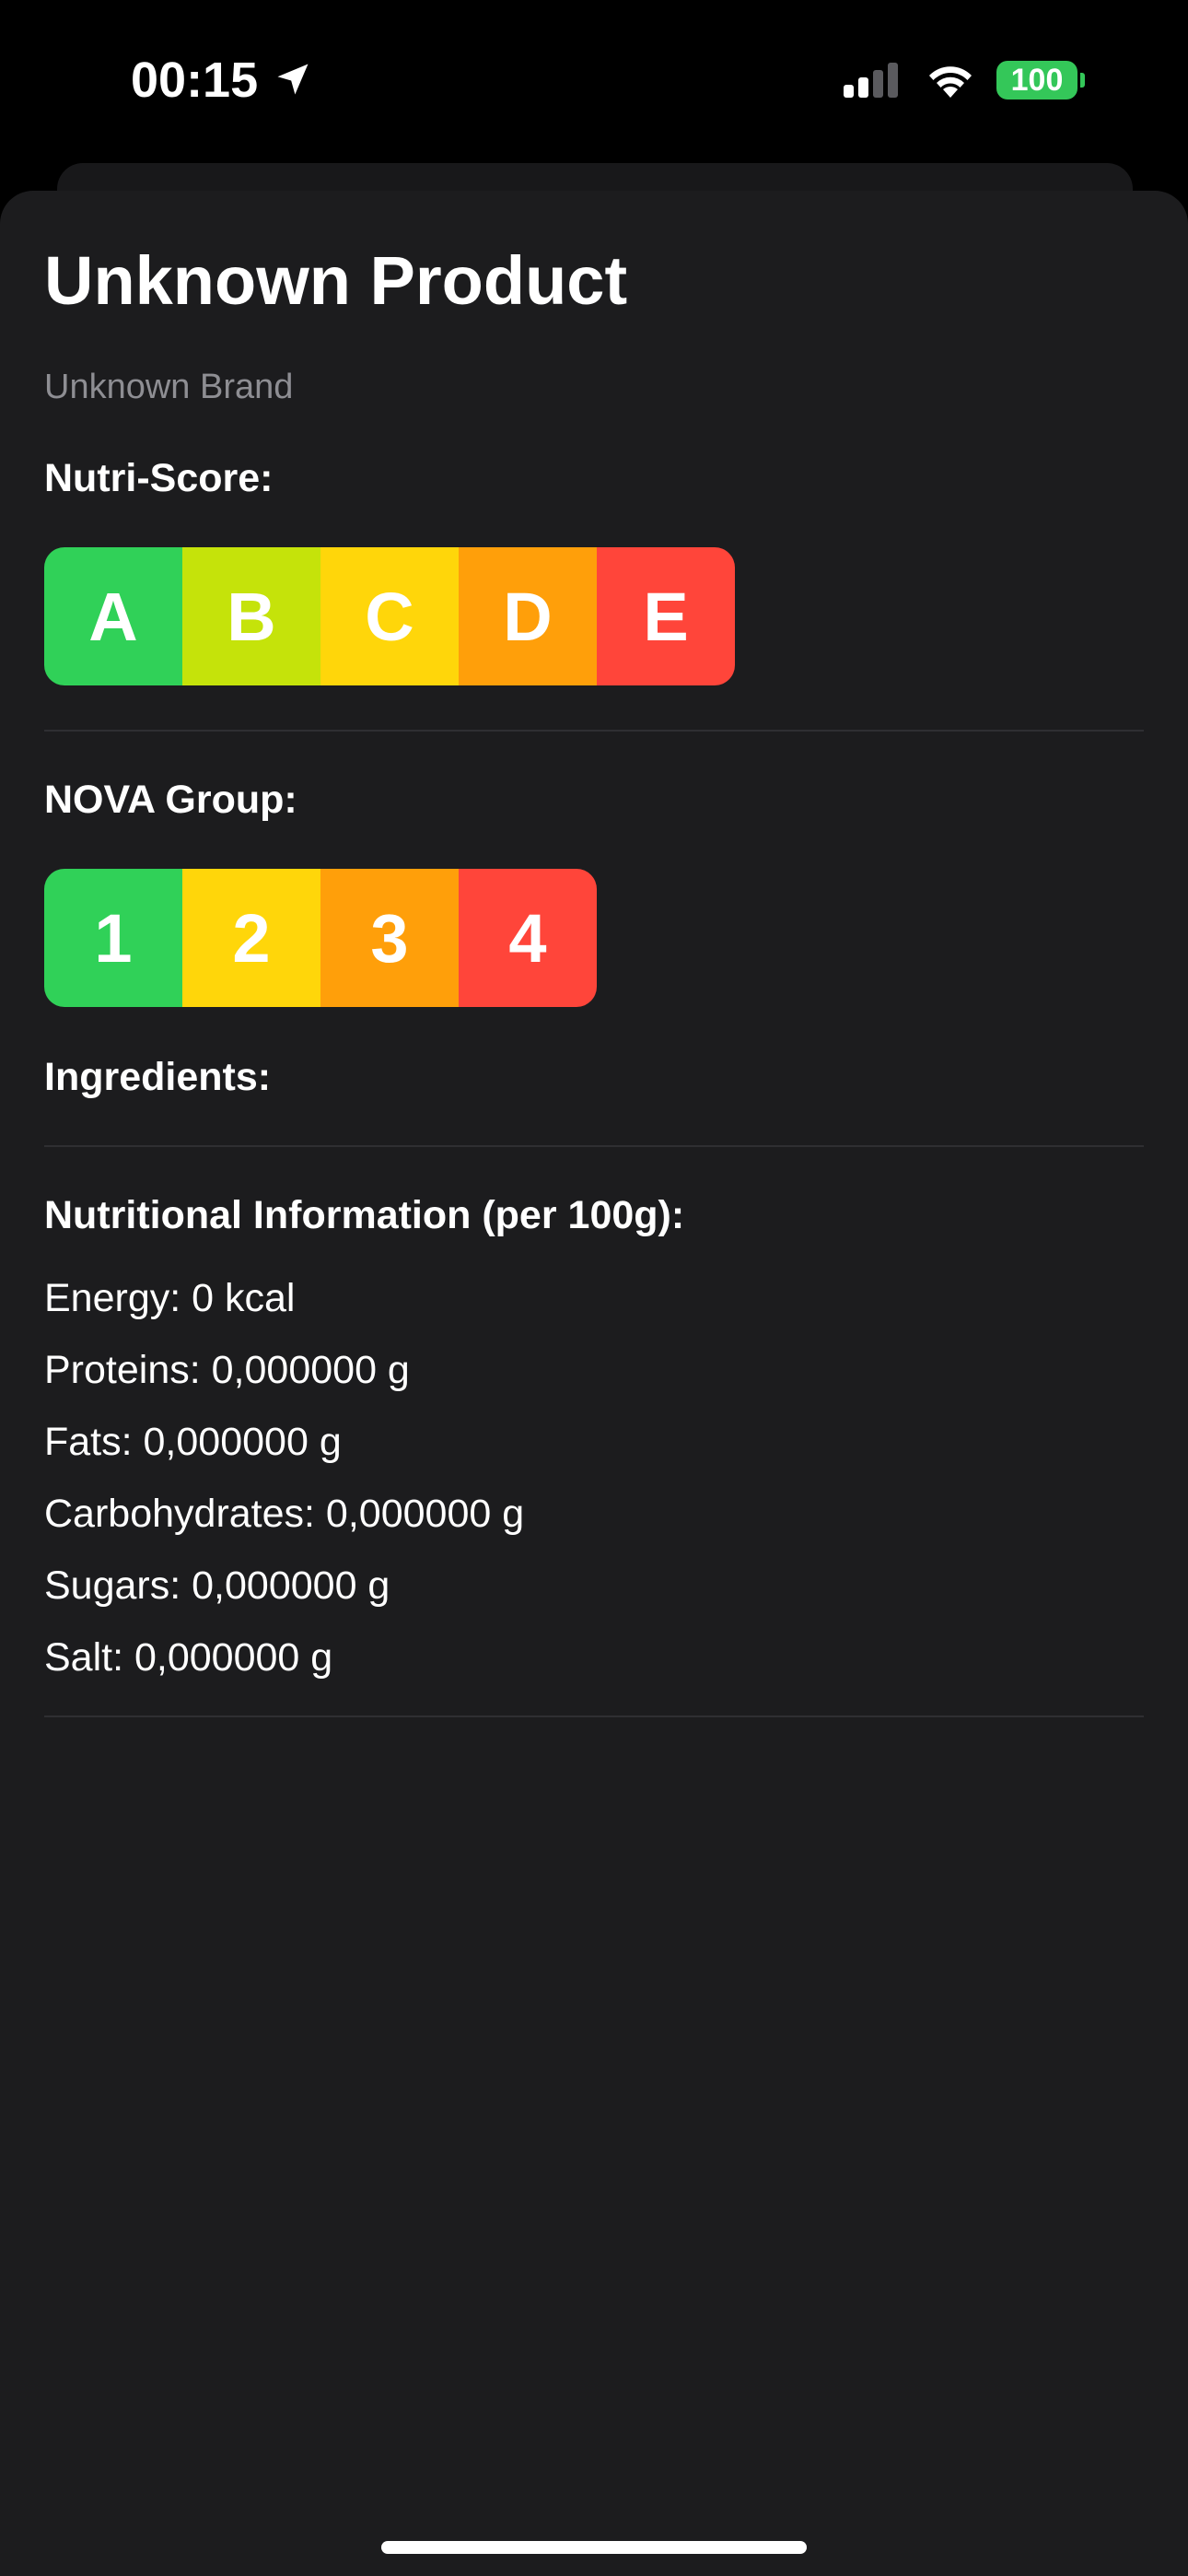 The height and width of the screenshot is (2576, 1188). I want to click on home-indicator, so click(594, 2547).